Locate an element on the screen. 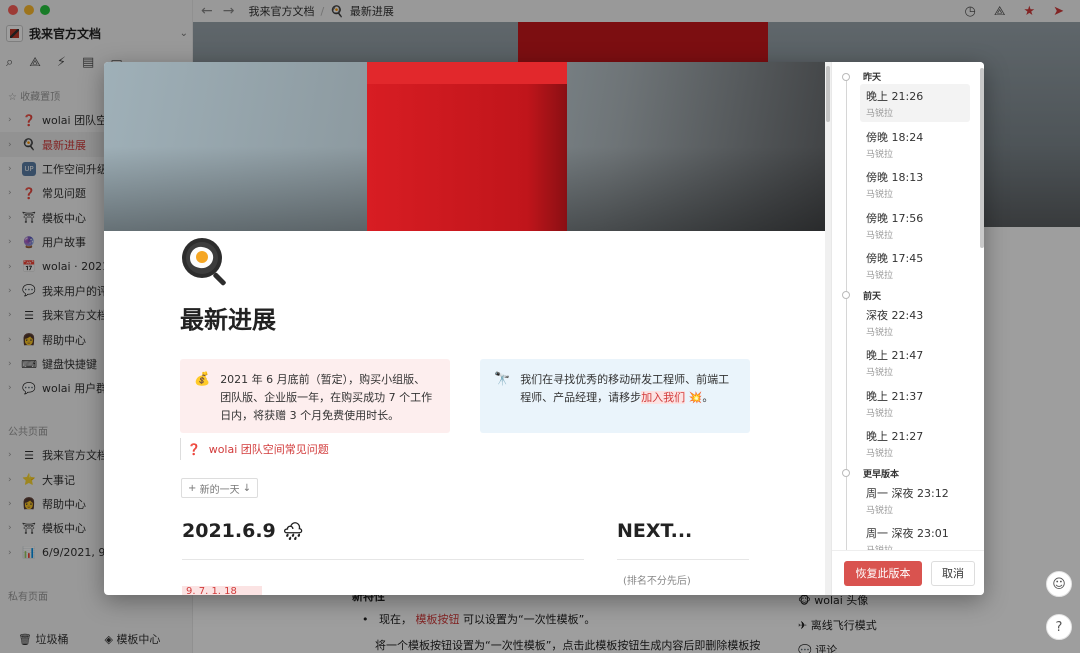 Image resolution: width=1080 pixels, height=653 pixels. version-item: 傍晚 18:13 马锐拉 is located at coordinates (915, 184).